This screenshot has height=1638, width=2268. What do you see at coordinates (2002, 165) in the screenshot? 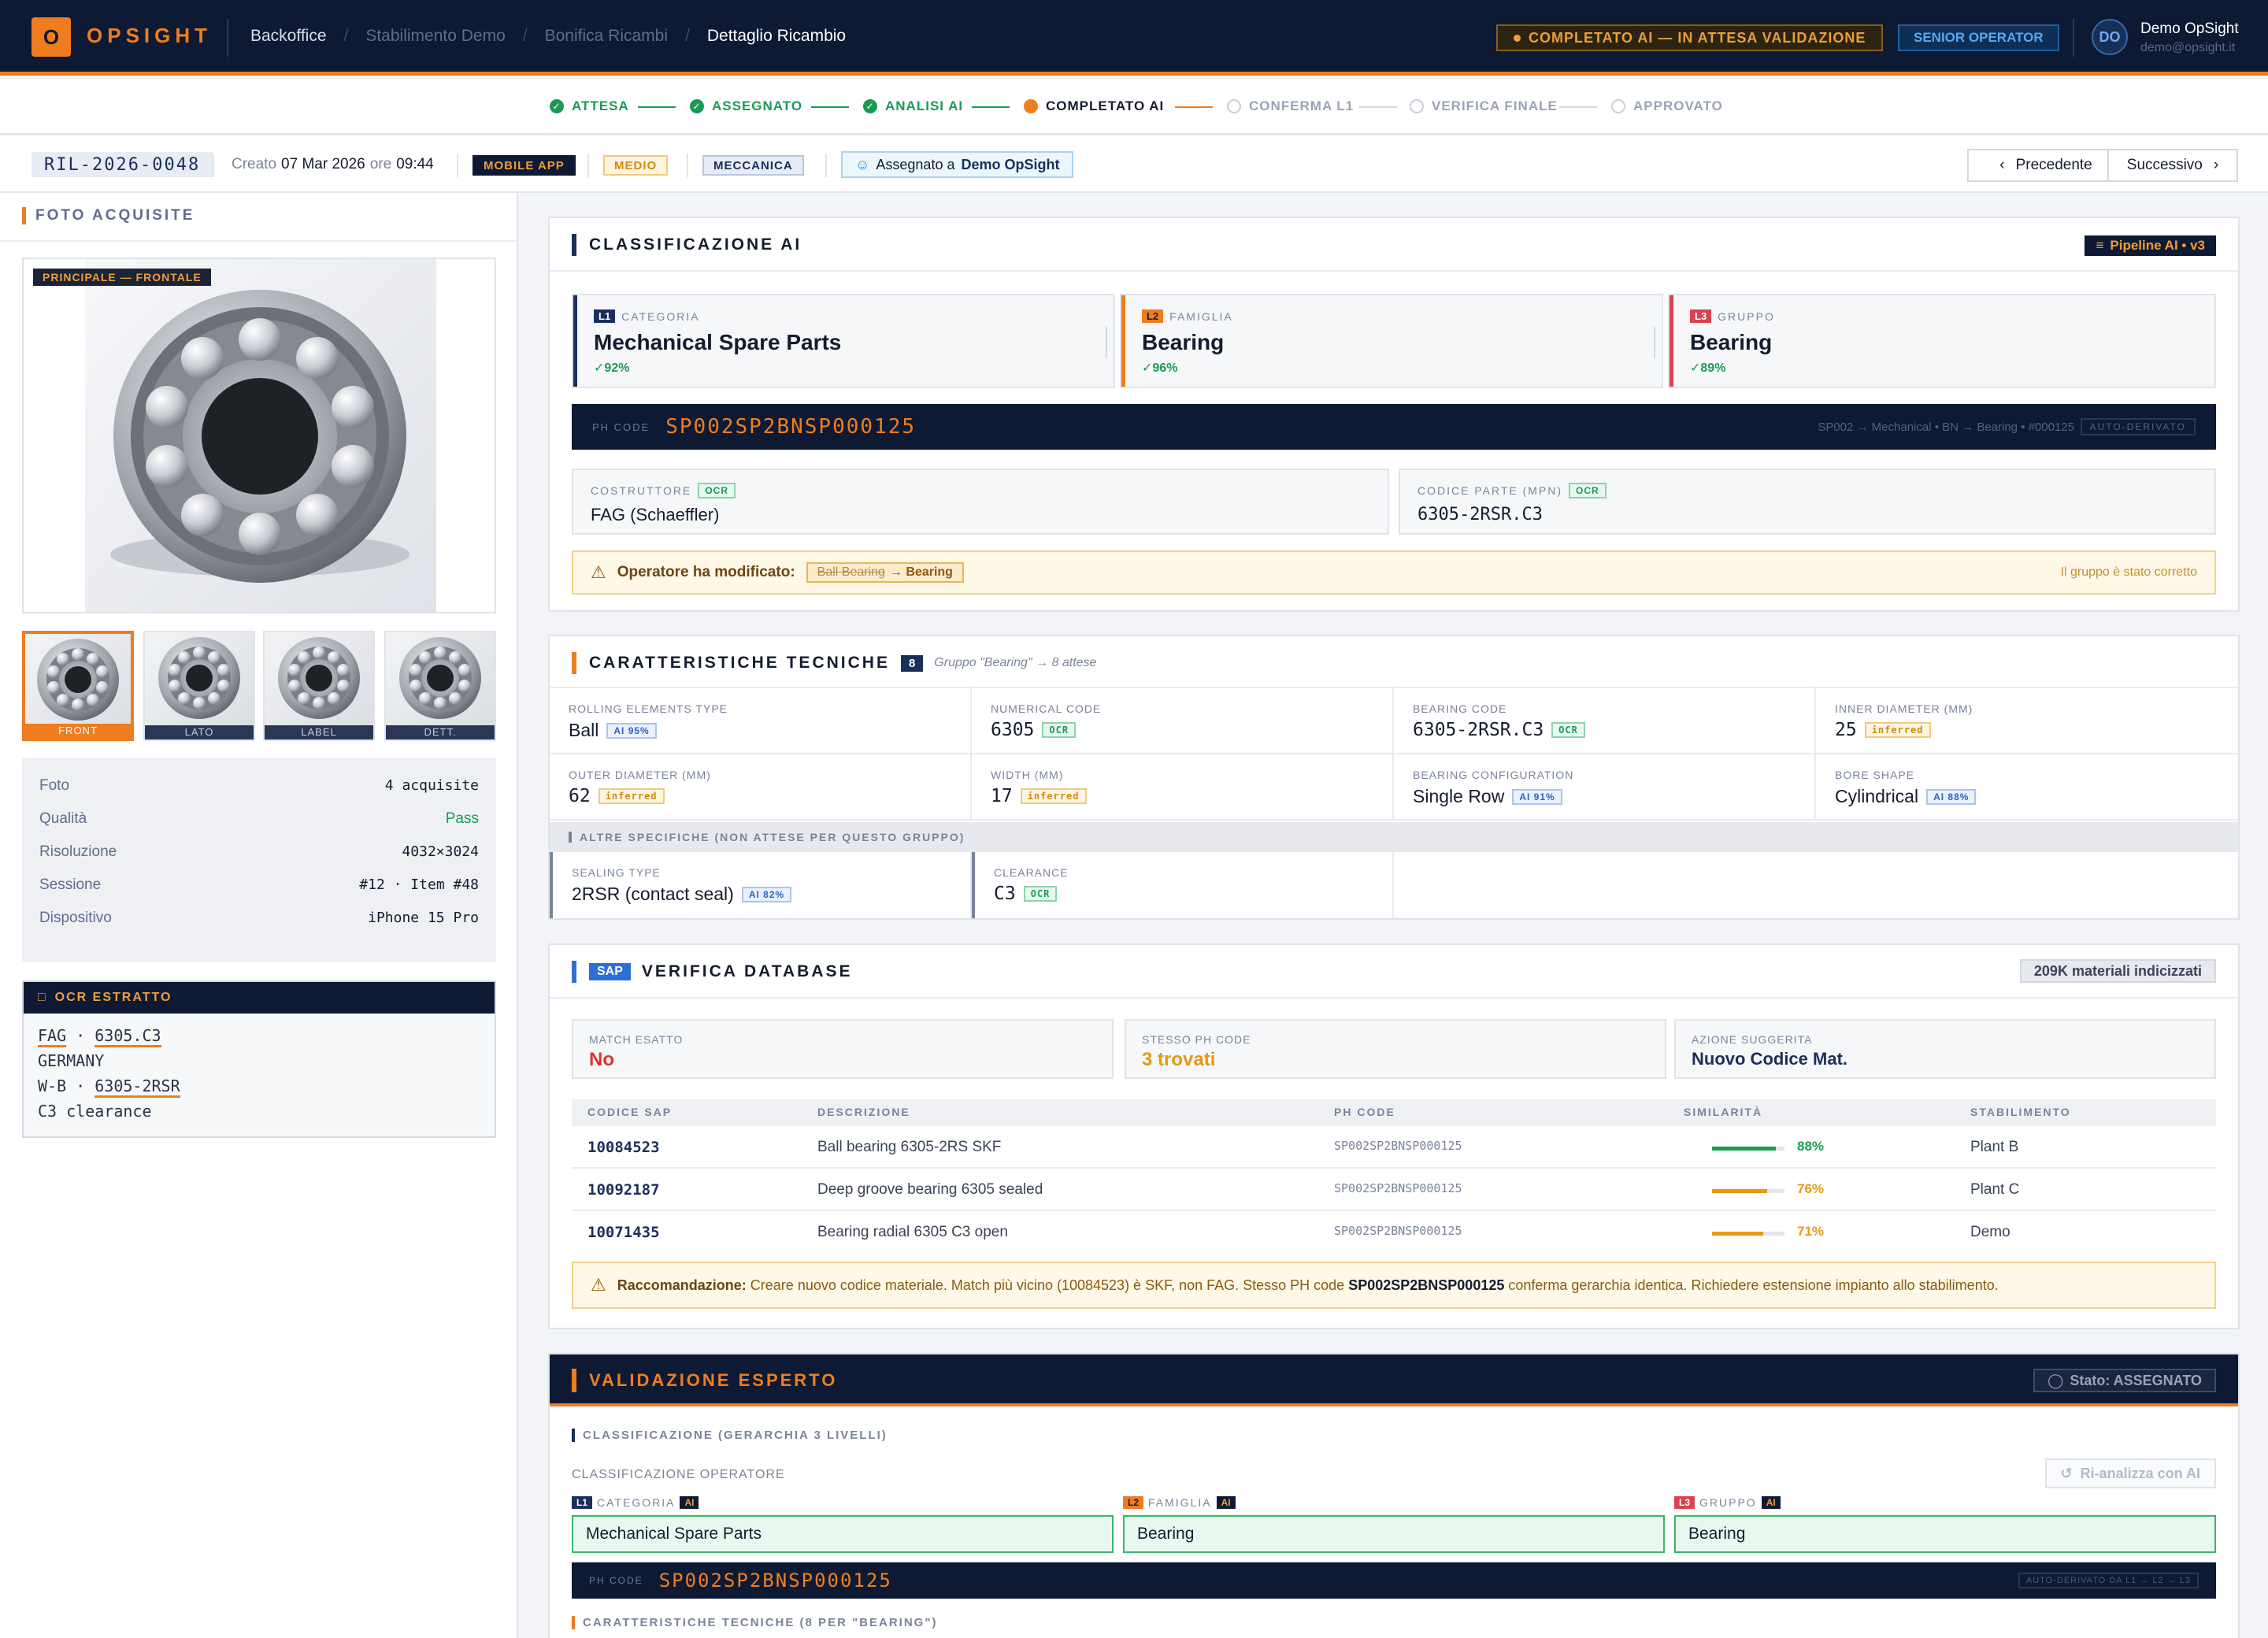
I see `chevron-left-icon: ‹` at bounding box center [2002, 165].